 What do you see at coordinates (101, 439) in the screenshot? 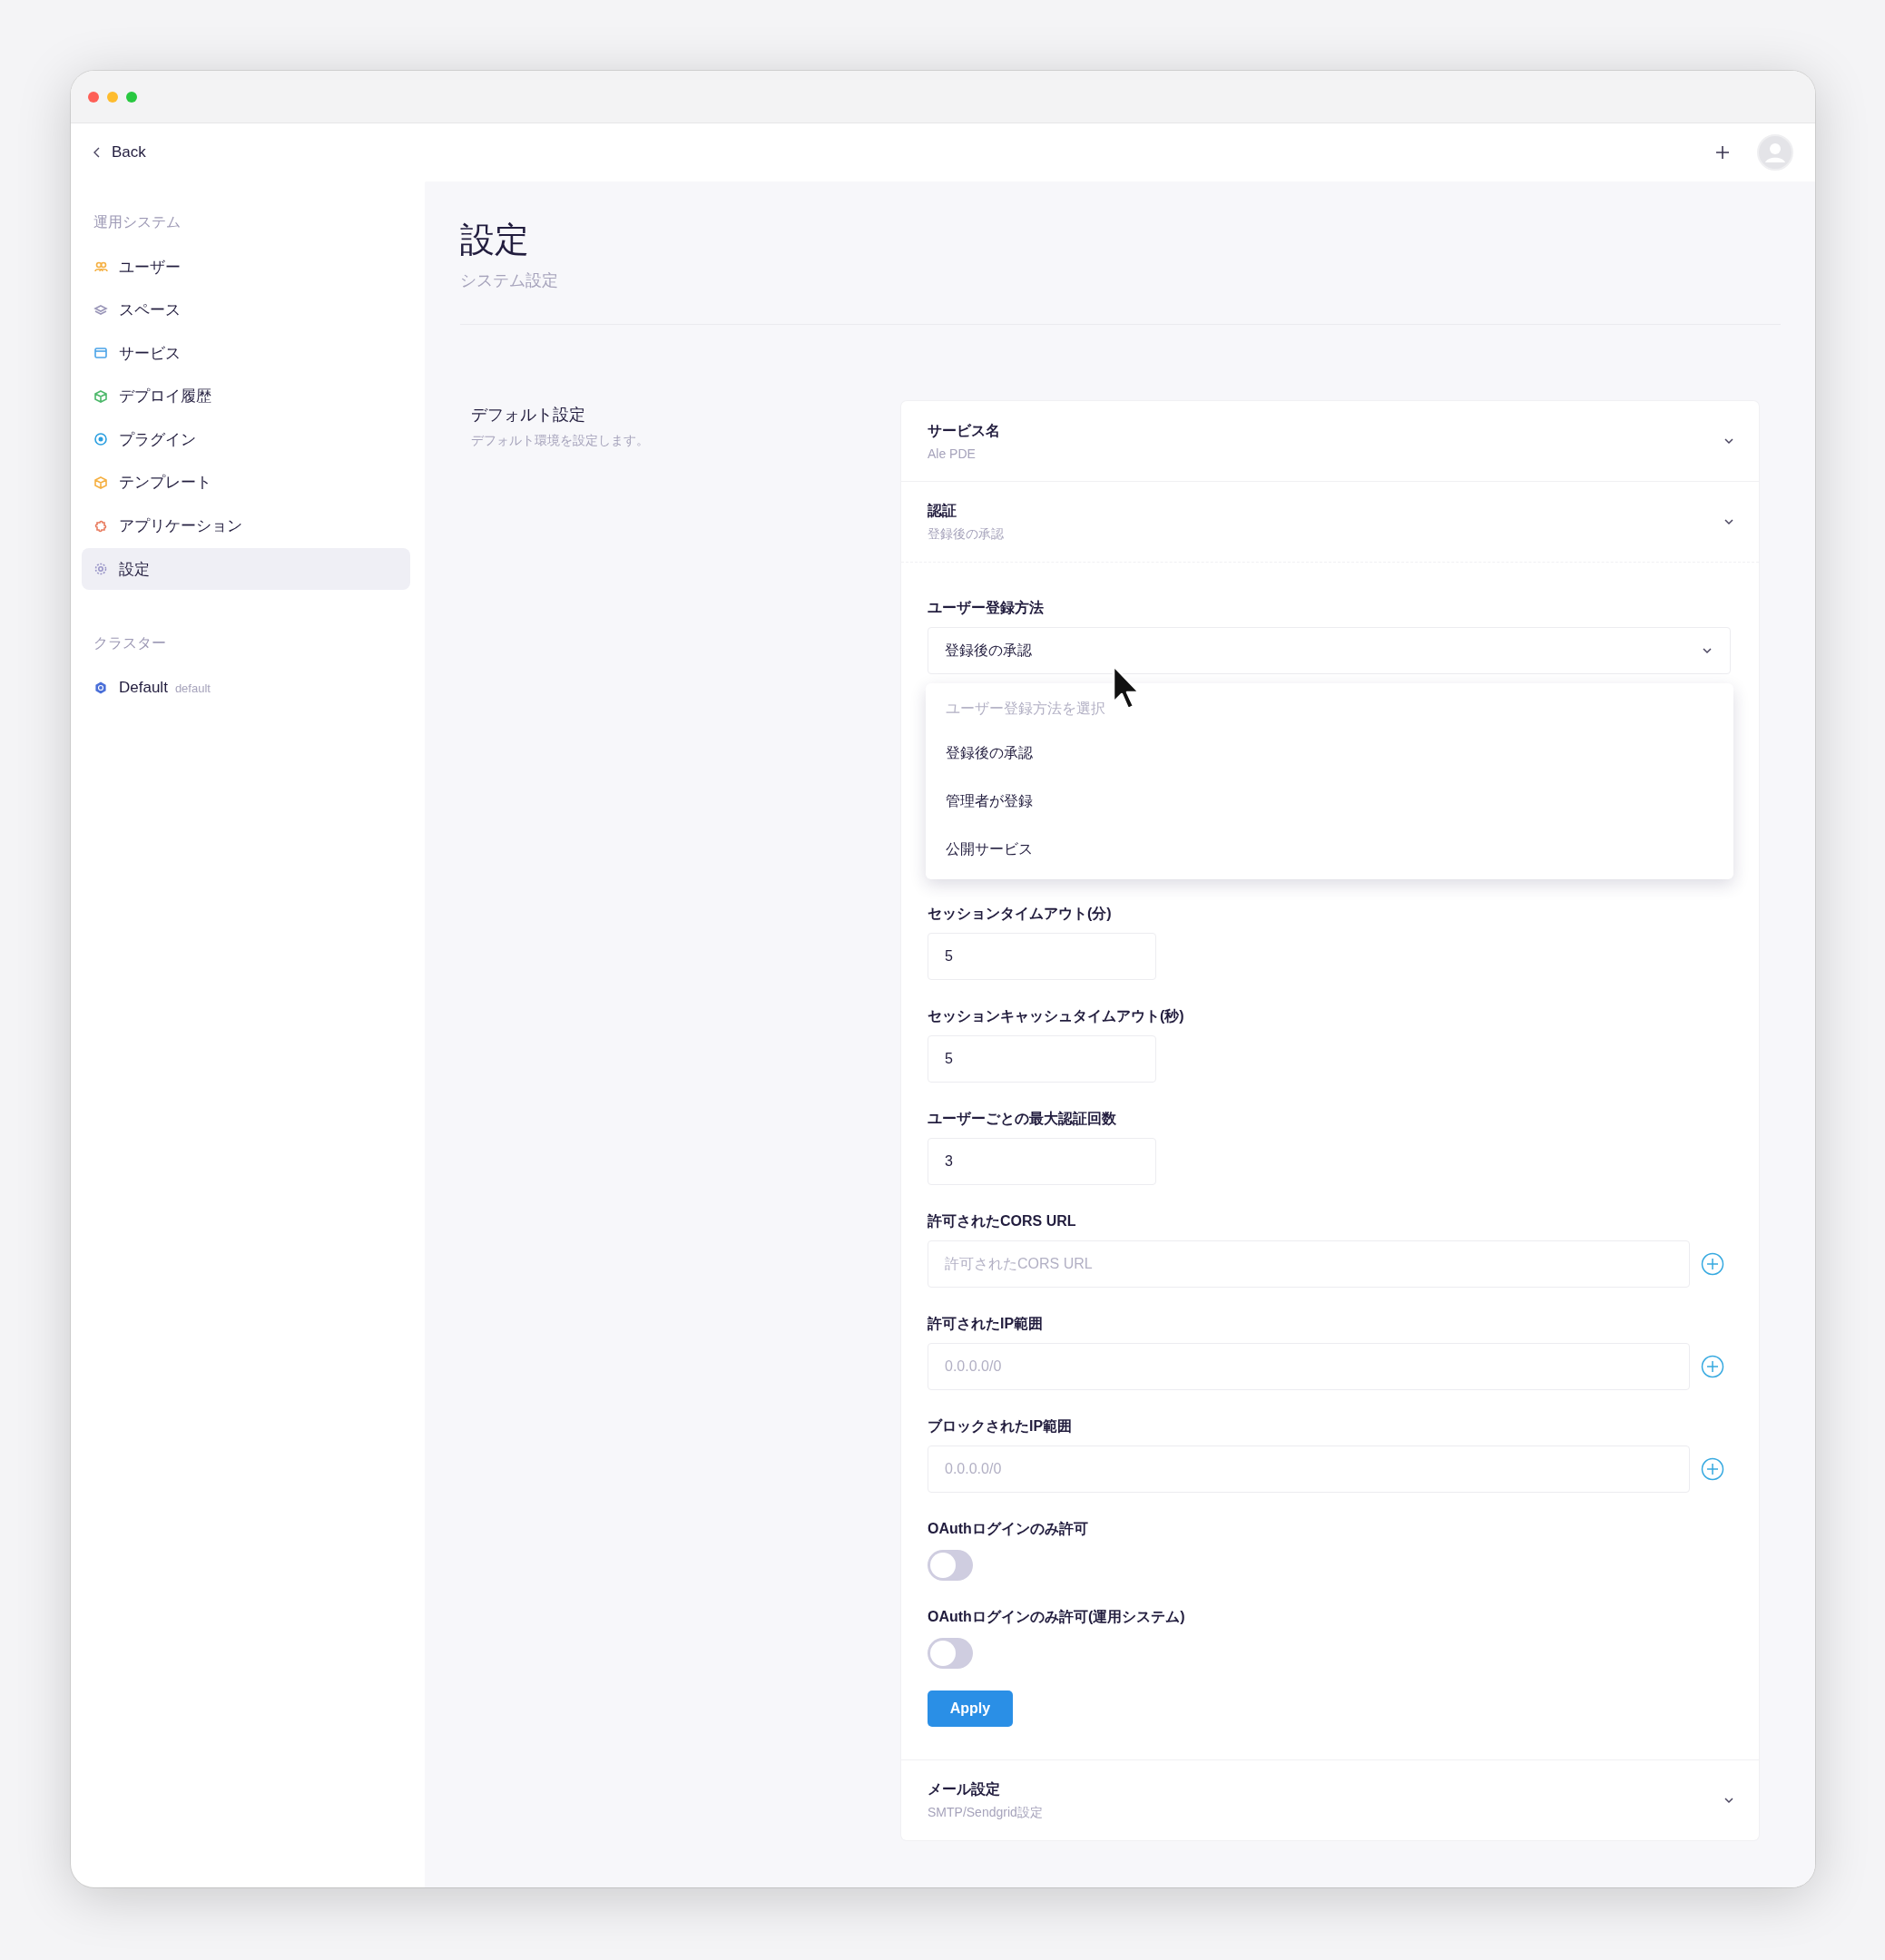
I see `plugin-icon` at bounding box center [101, 439].